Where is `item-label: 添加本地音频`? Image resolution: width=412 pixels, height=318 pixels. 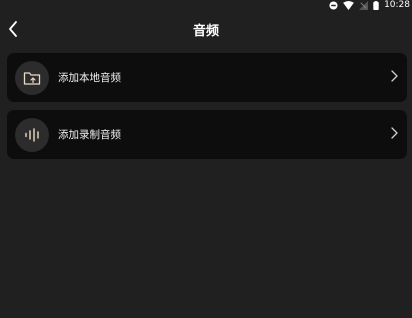 item-label: 添加本地音频 is located at coordinates (89, 78).